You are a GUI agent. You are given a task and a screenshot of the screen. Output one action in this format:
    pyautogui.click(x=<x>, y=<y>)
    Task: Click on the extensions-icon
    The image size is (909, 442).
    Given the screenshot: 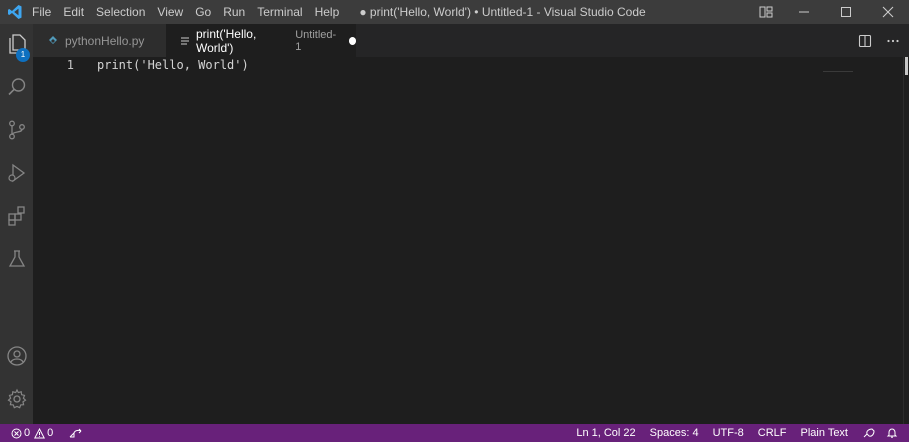 What is the action you would take?
    pyautogui.click(x=17, y=218)
    